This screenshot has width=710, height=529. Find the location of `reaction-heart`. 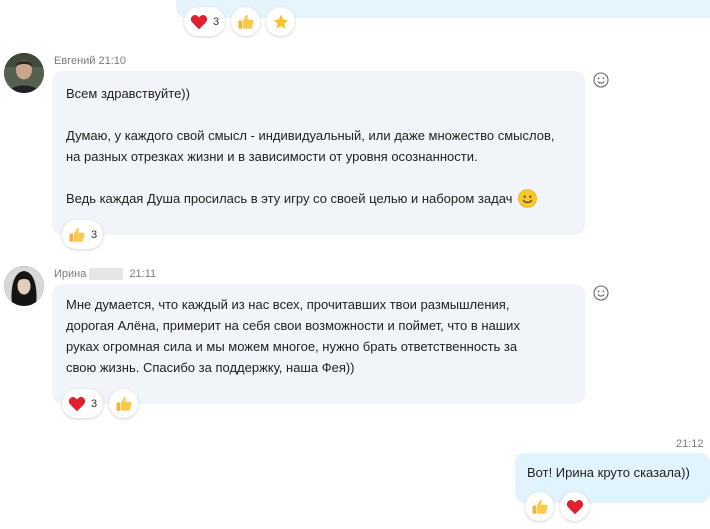

reaction-heart is located at coordinates (574, 506).